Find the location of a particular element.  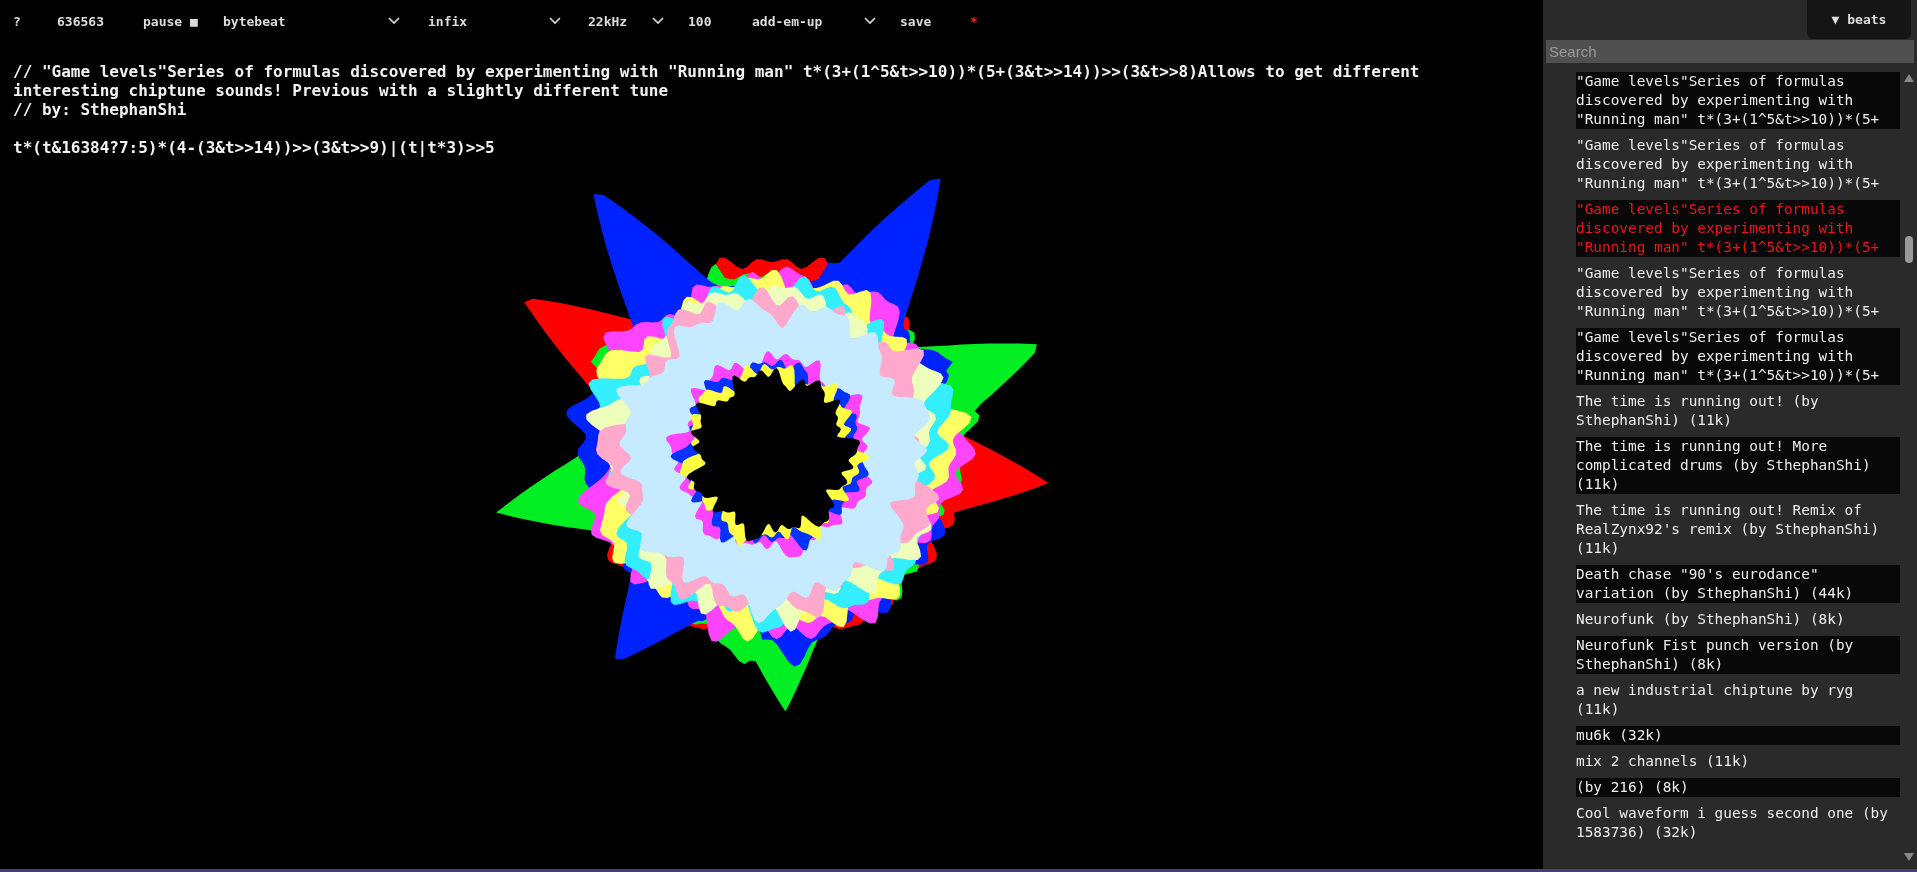

search-field: Search is located at coordinates (1730, 51).